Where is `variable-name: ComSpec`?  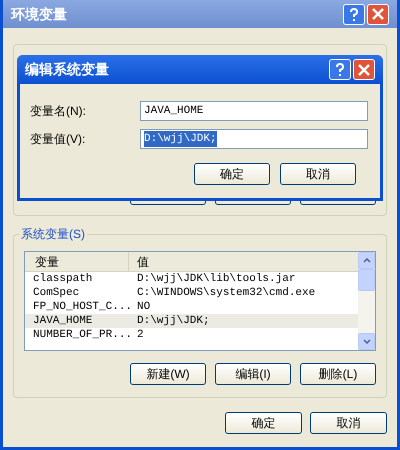 variable-name: ComSpec is located at coordinates (56, 293).